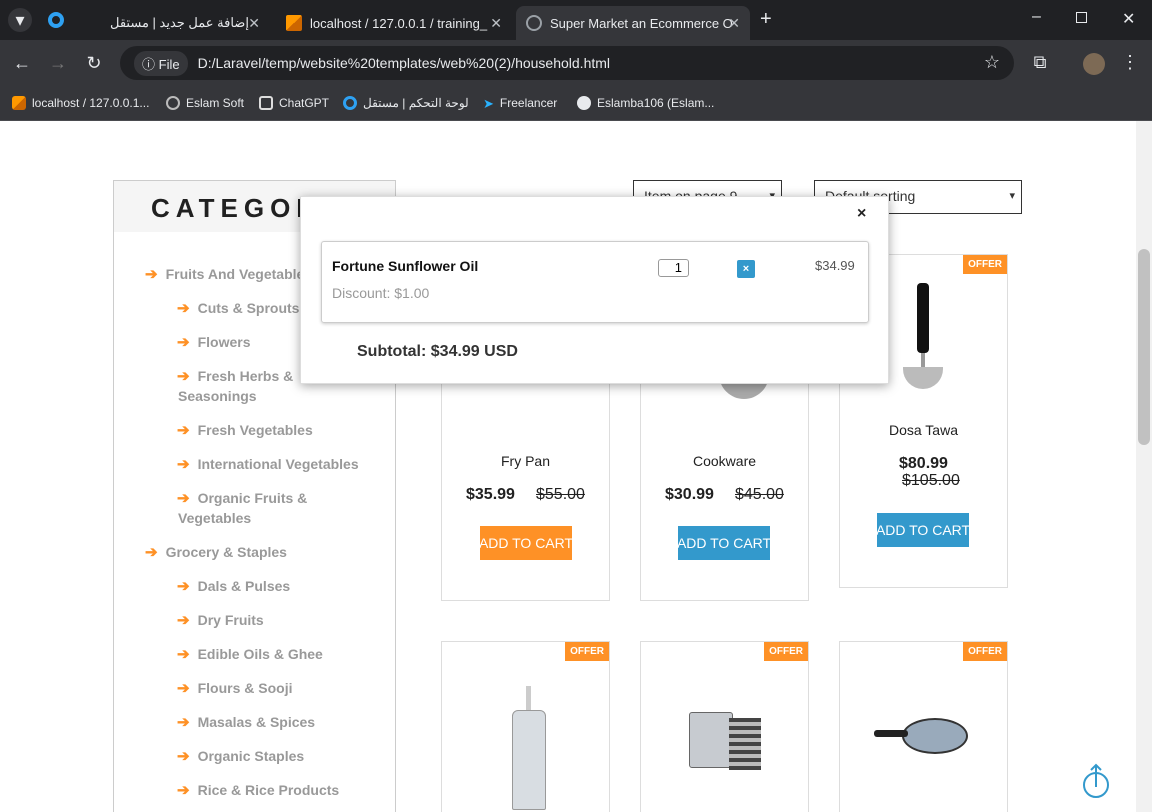 This screenshot has height=812, width=1152. Describe the element at coordinates (766, 19) in the screenshot. I see `new-tab-button: +` at that location.